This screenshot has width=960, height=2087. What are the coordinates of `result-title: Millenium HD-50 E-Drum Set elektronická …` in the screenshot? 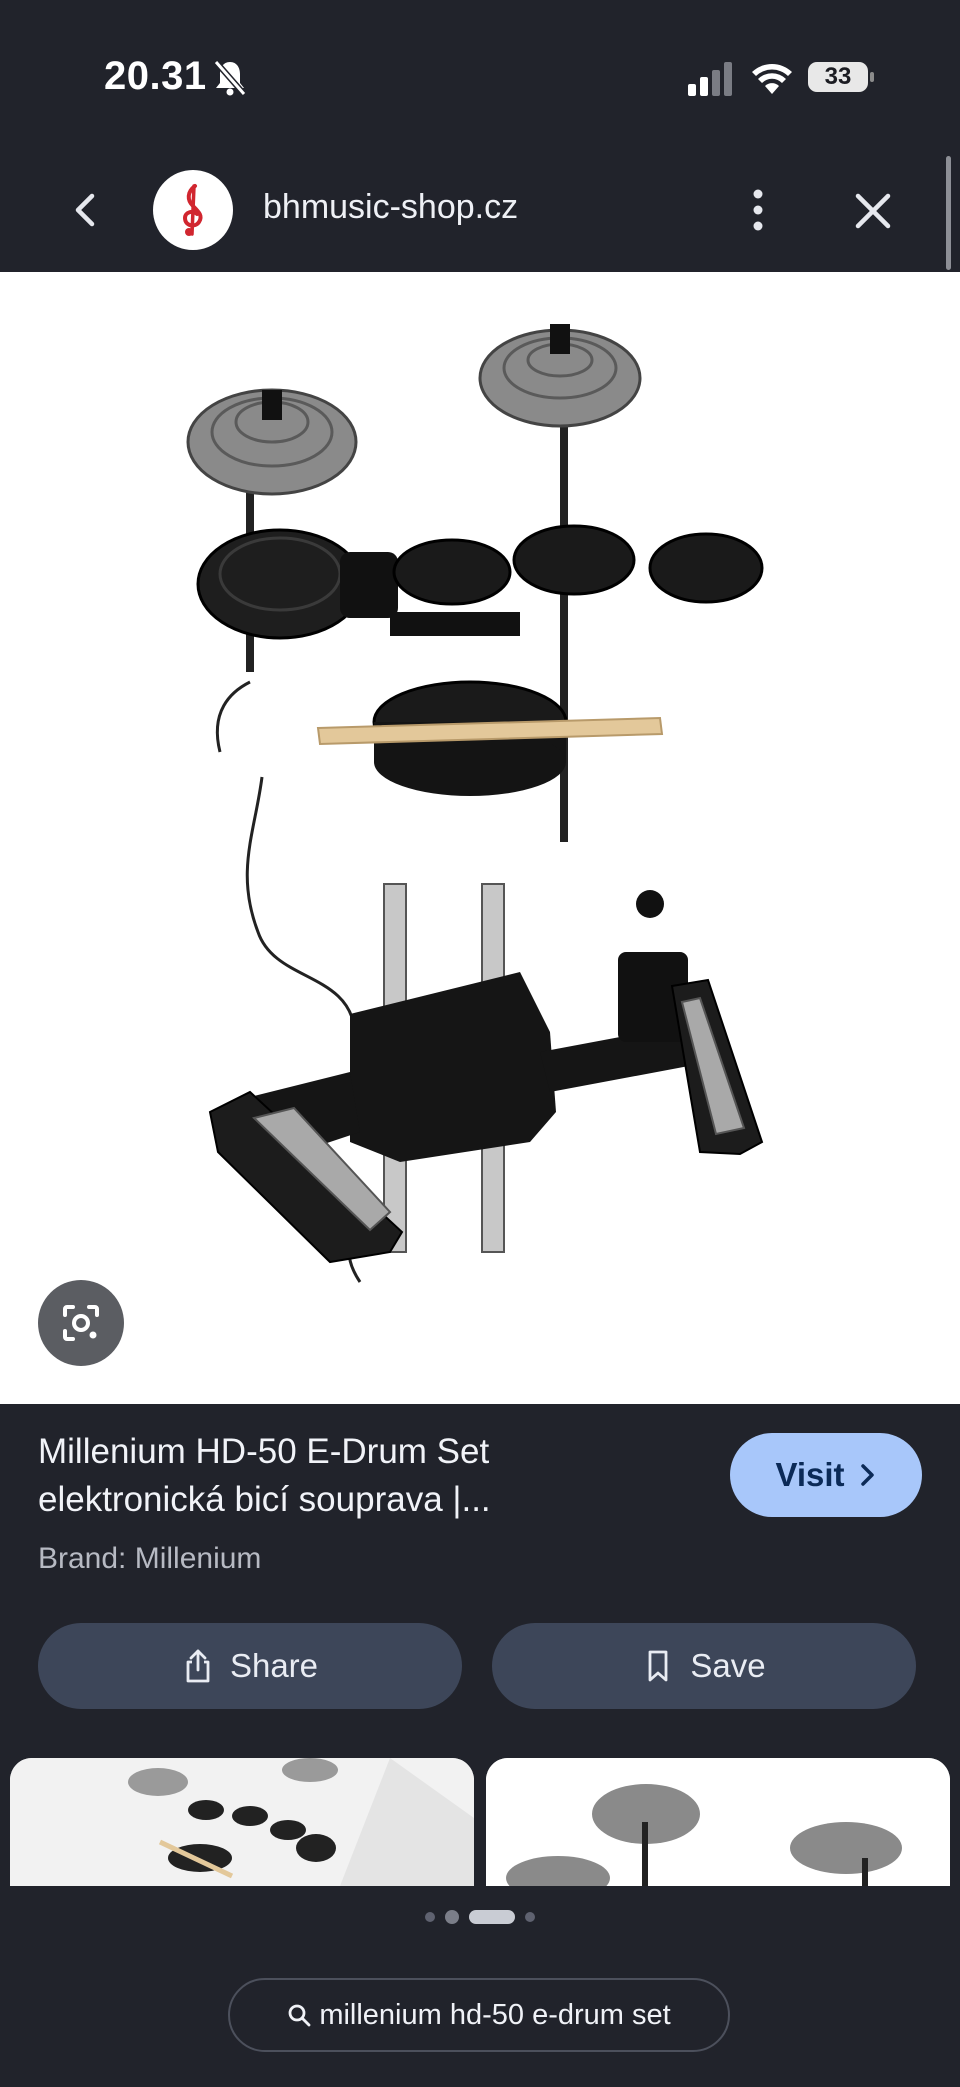 It's located at (358, 1476).